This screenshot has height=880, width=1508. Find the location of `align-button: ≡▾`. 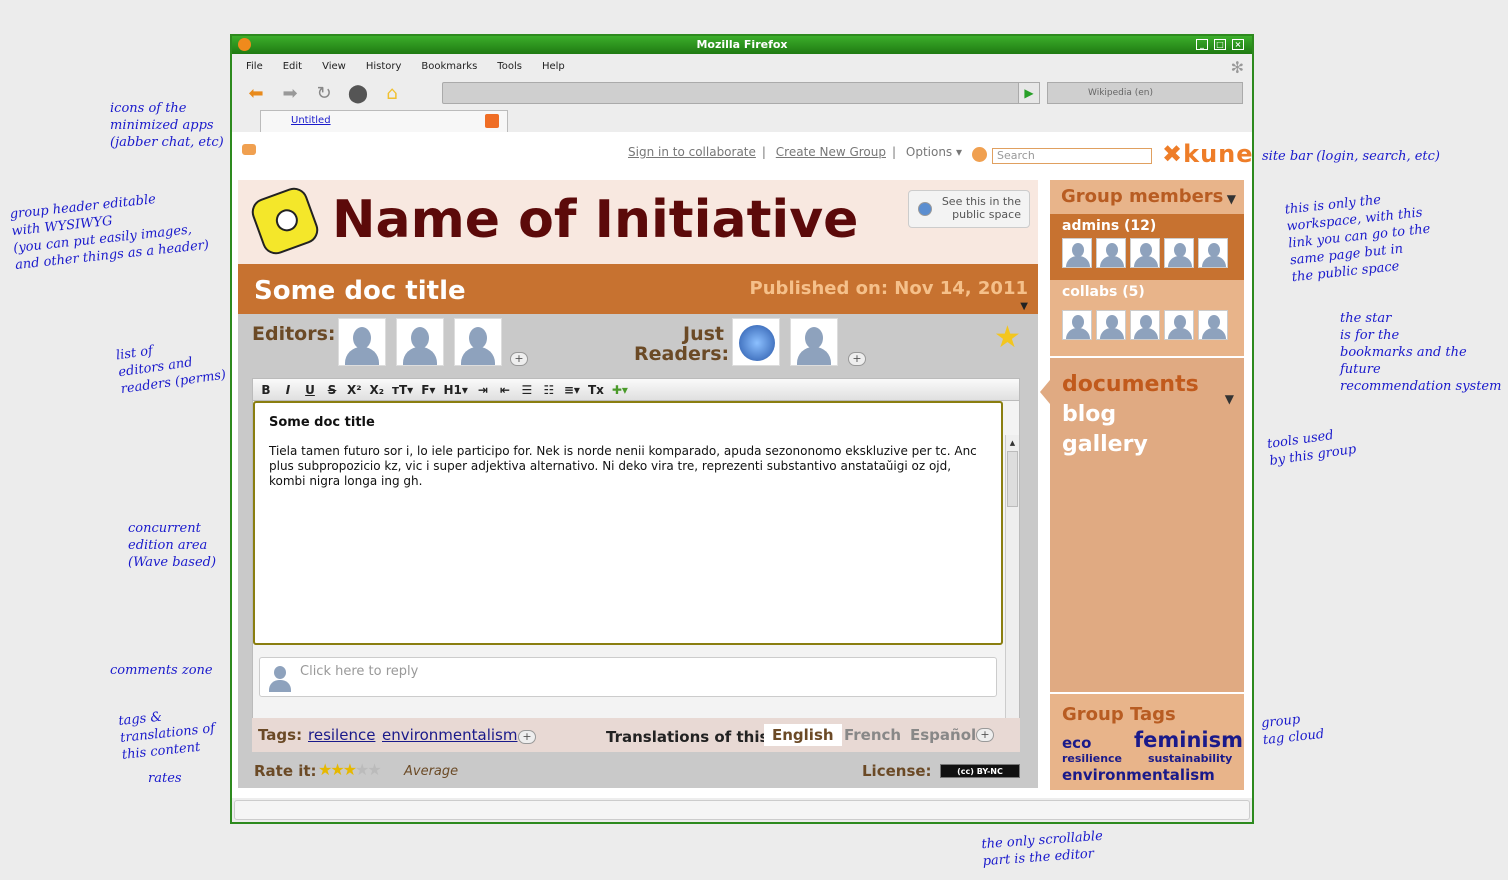

align-button: ≡▾ is located at coordinates (572, 390).